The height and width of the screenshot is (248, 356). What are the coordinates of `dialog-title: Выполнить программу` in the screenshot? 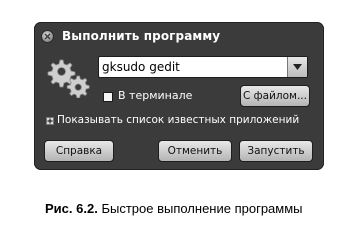 It's located at (141, 36).